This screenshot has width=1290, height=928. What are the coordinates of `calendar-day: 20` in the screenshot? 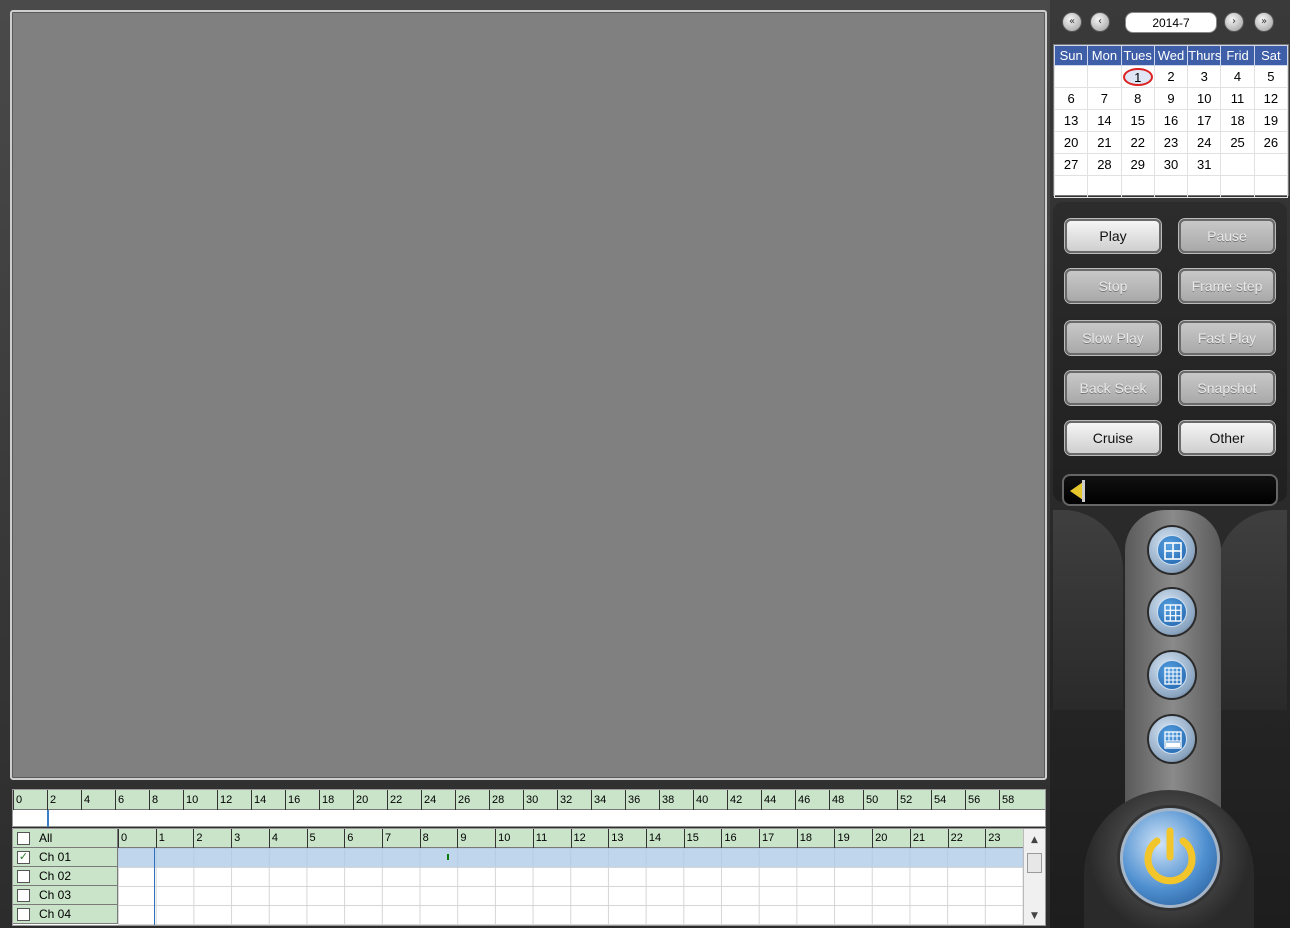 It's located at (1071, 142).